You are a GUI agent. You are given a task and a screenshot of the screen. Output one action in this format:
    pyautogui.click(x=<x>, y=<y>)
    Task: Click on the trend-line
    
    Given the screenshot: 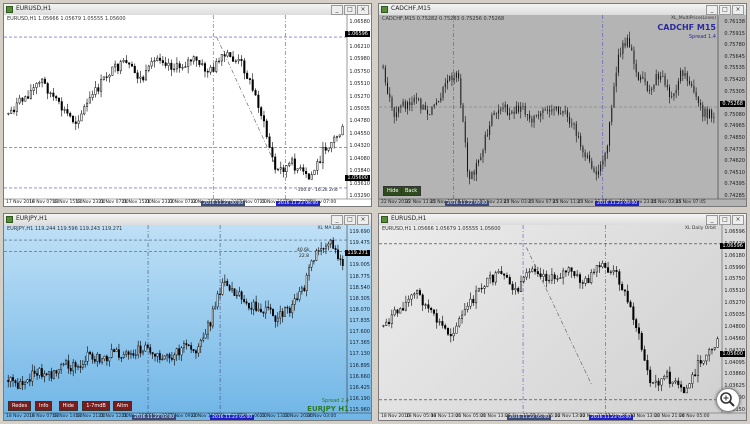 What is the action you would take?
    pyautogui.click(x=559, y=316)
    